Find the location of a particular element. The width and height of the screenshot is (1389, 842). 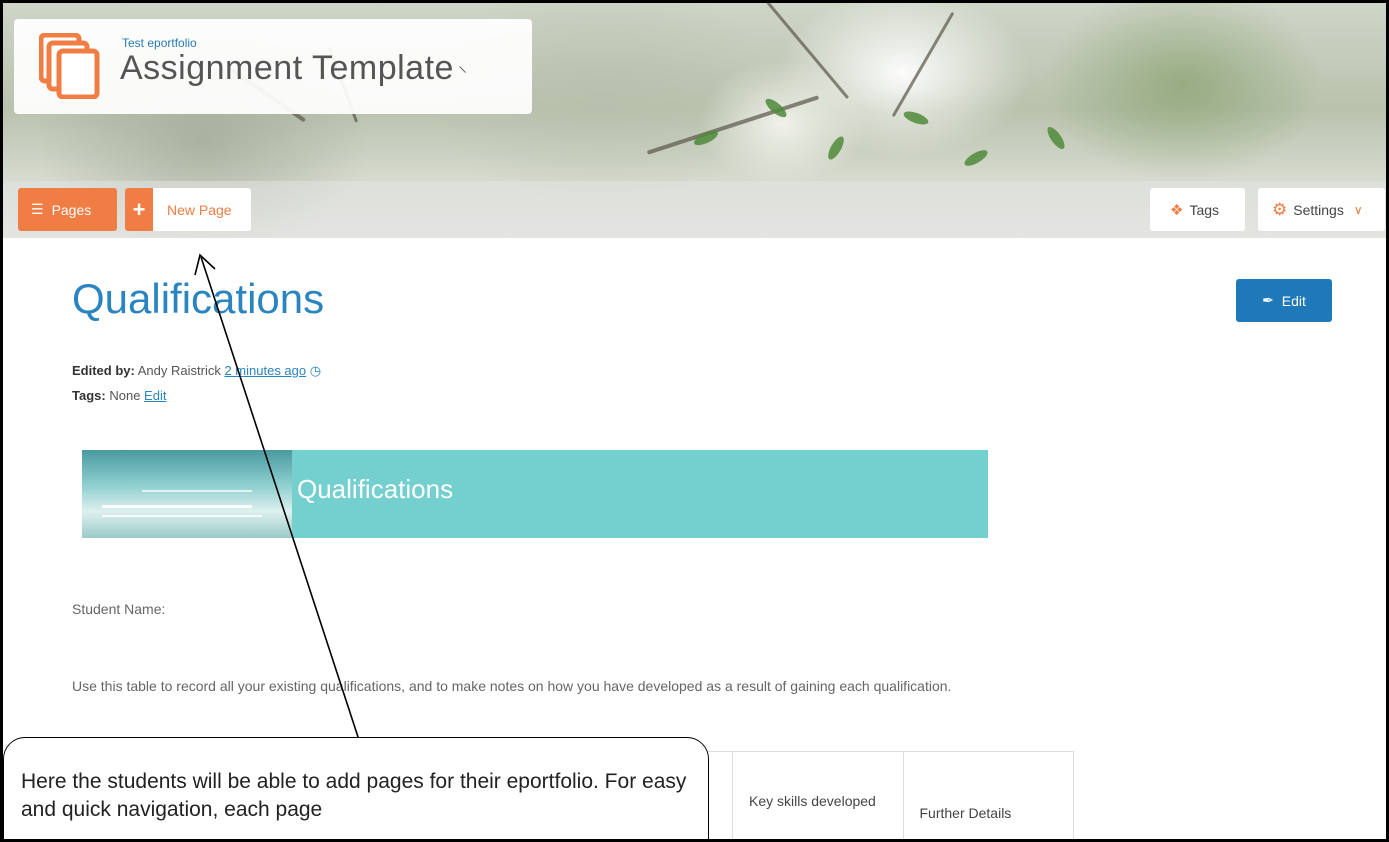

table-header-key-skills: Key skills developed is located at coordinates (818, 795).